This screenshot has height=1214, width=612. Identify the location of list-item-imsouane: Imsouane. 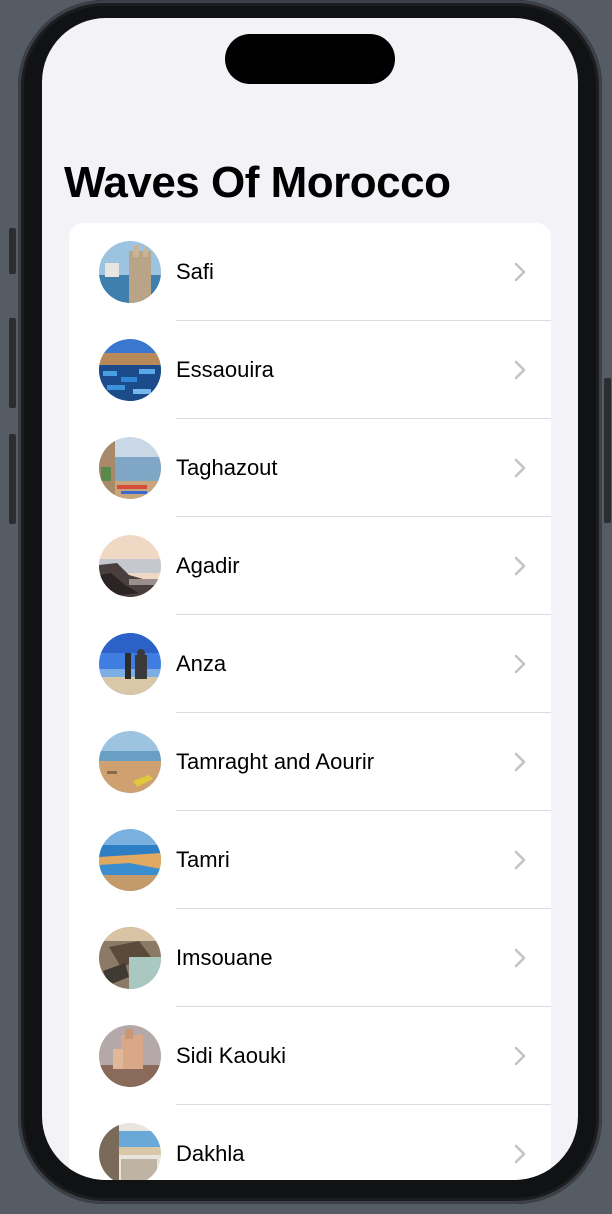
(310, 958).